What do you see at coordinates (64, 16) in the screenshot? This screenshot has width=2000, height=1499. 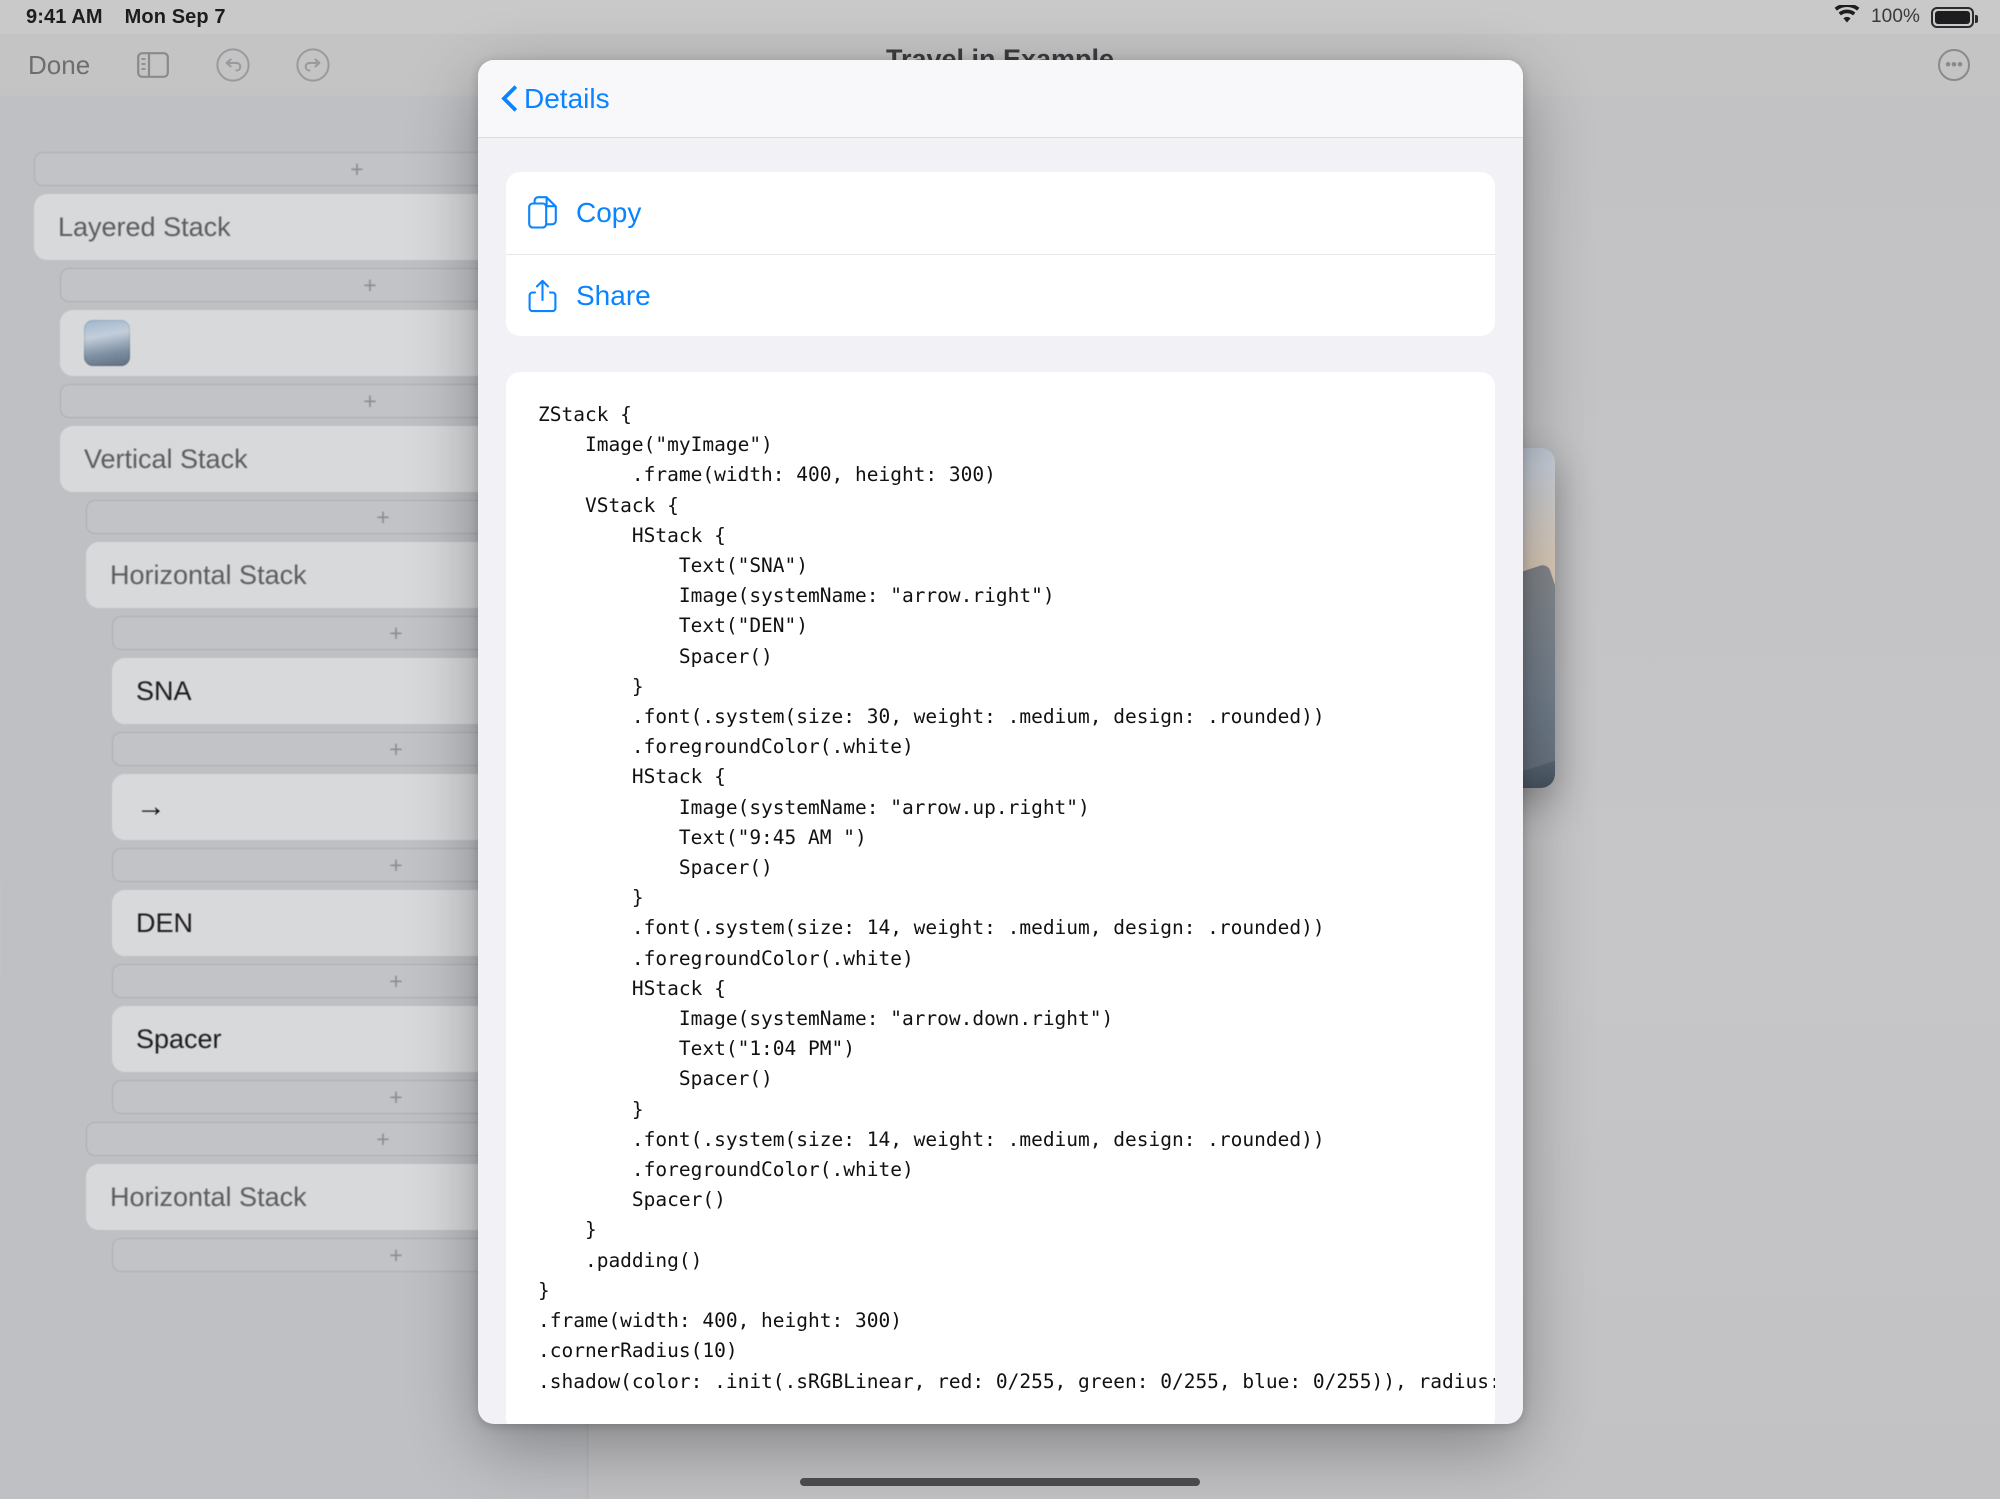 I see `status-time: 9:41 AM` at bounding box center [64, 16].